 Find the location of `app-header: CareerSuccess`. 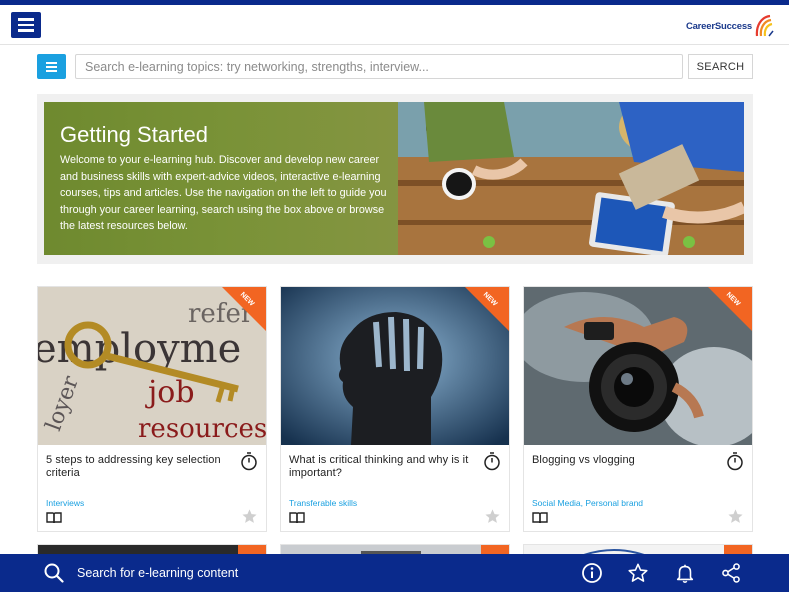

app-header: CareerSuccess is located at coordinates (394, 25).